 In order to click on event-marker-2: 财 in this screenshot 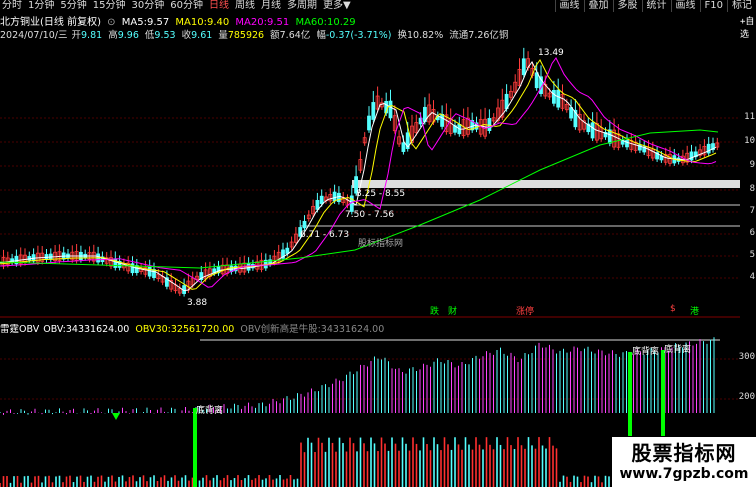, I will do `click(452, 310)`.